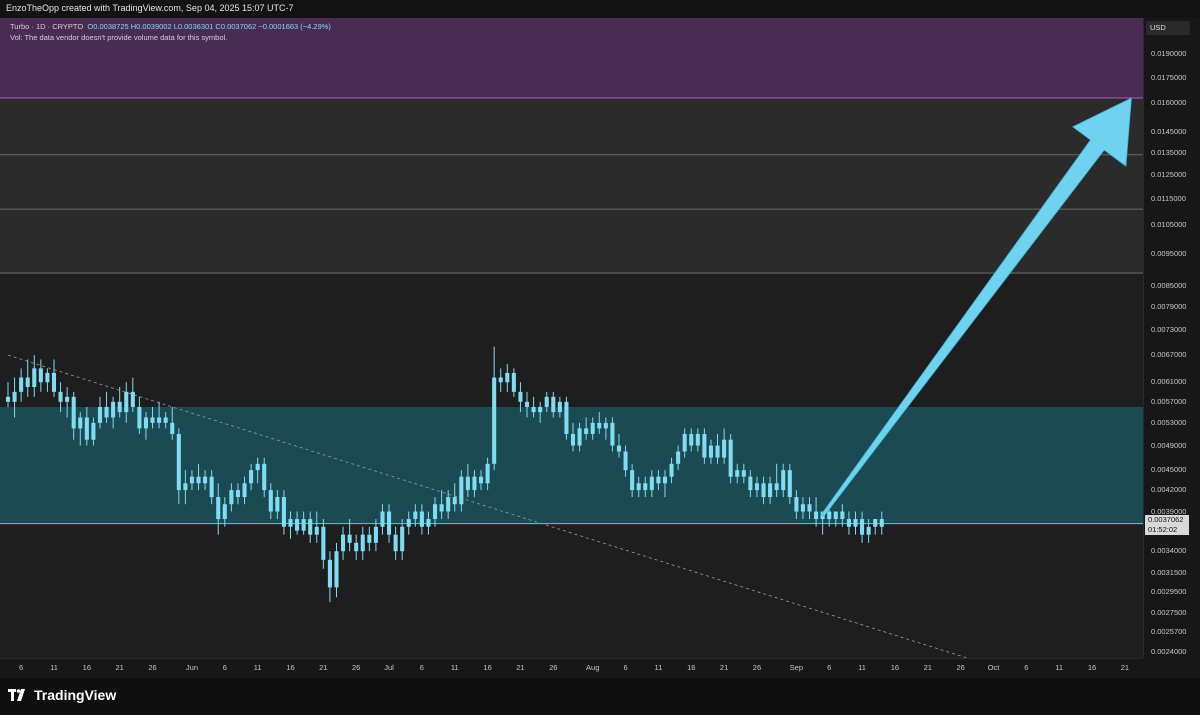  Describe the element at coordinates (389, 667) in the screenshot. I see `time-tick-label: Jul` at that location.